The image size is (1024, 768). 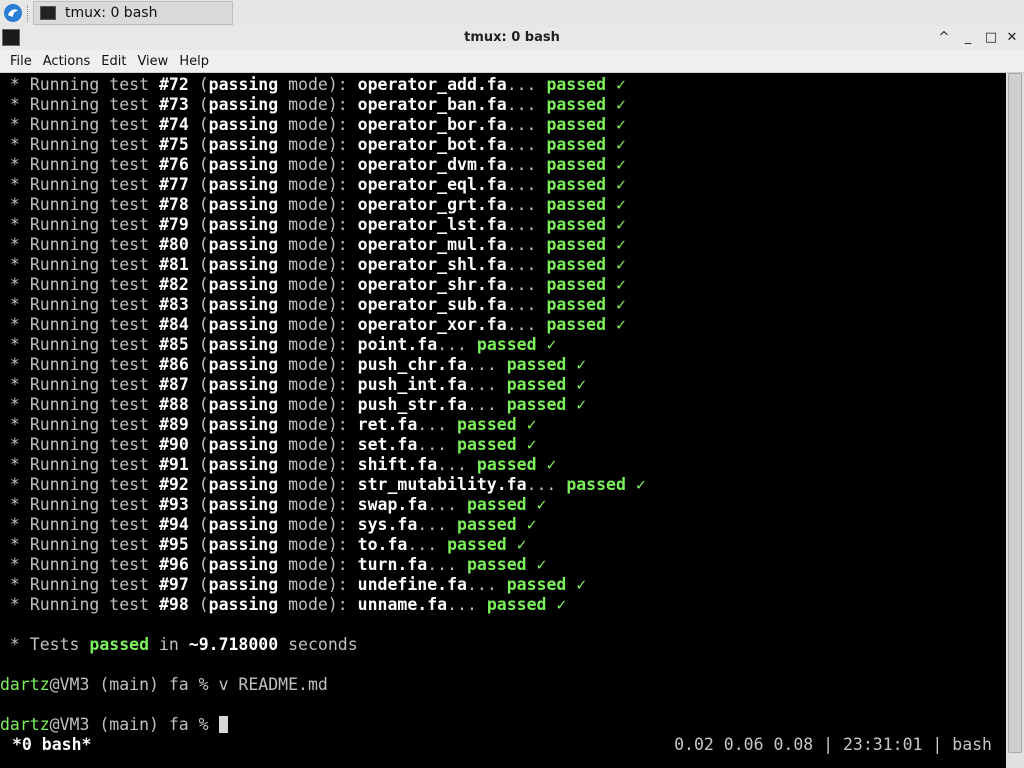 I want to click on window-titlebar: tmux: 0 bash ^ _ □ ✕, so click(x=512, y=38).